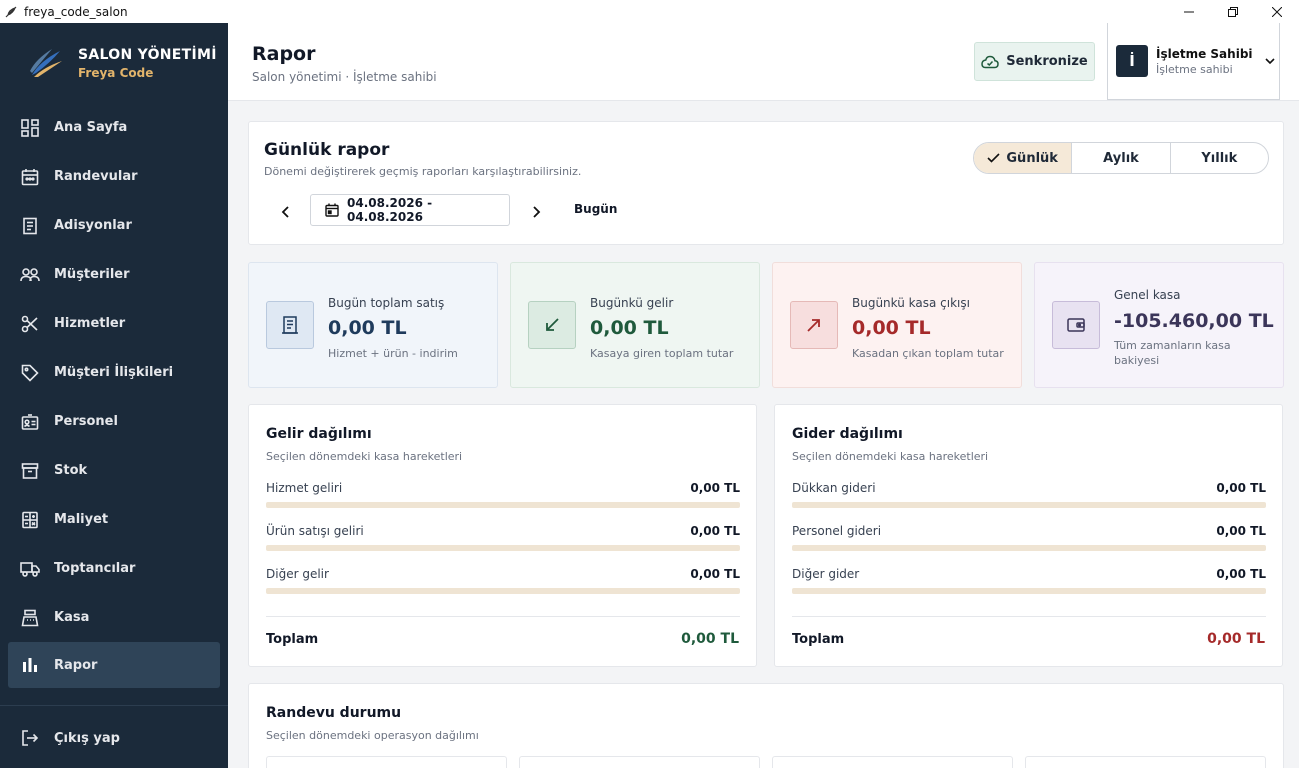 The image size is (1299, 768). Describe the element at coordinates (114, 470) in the screenshot. I see `sidebar-item-stok: Stok` at that location.